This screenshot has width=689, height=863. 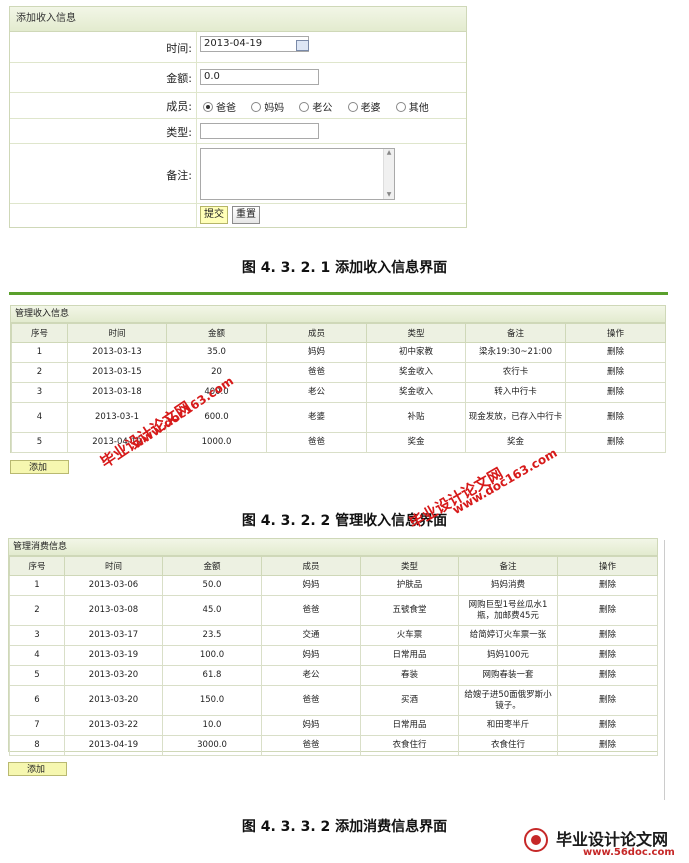 What do you see at coordinates (212, 725) in the screenshot?
I see `table-cell: 10.0` at bounding box center [212, 725].